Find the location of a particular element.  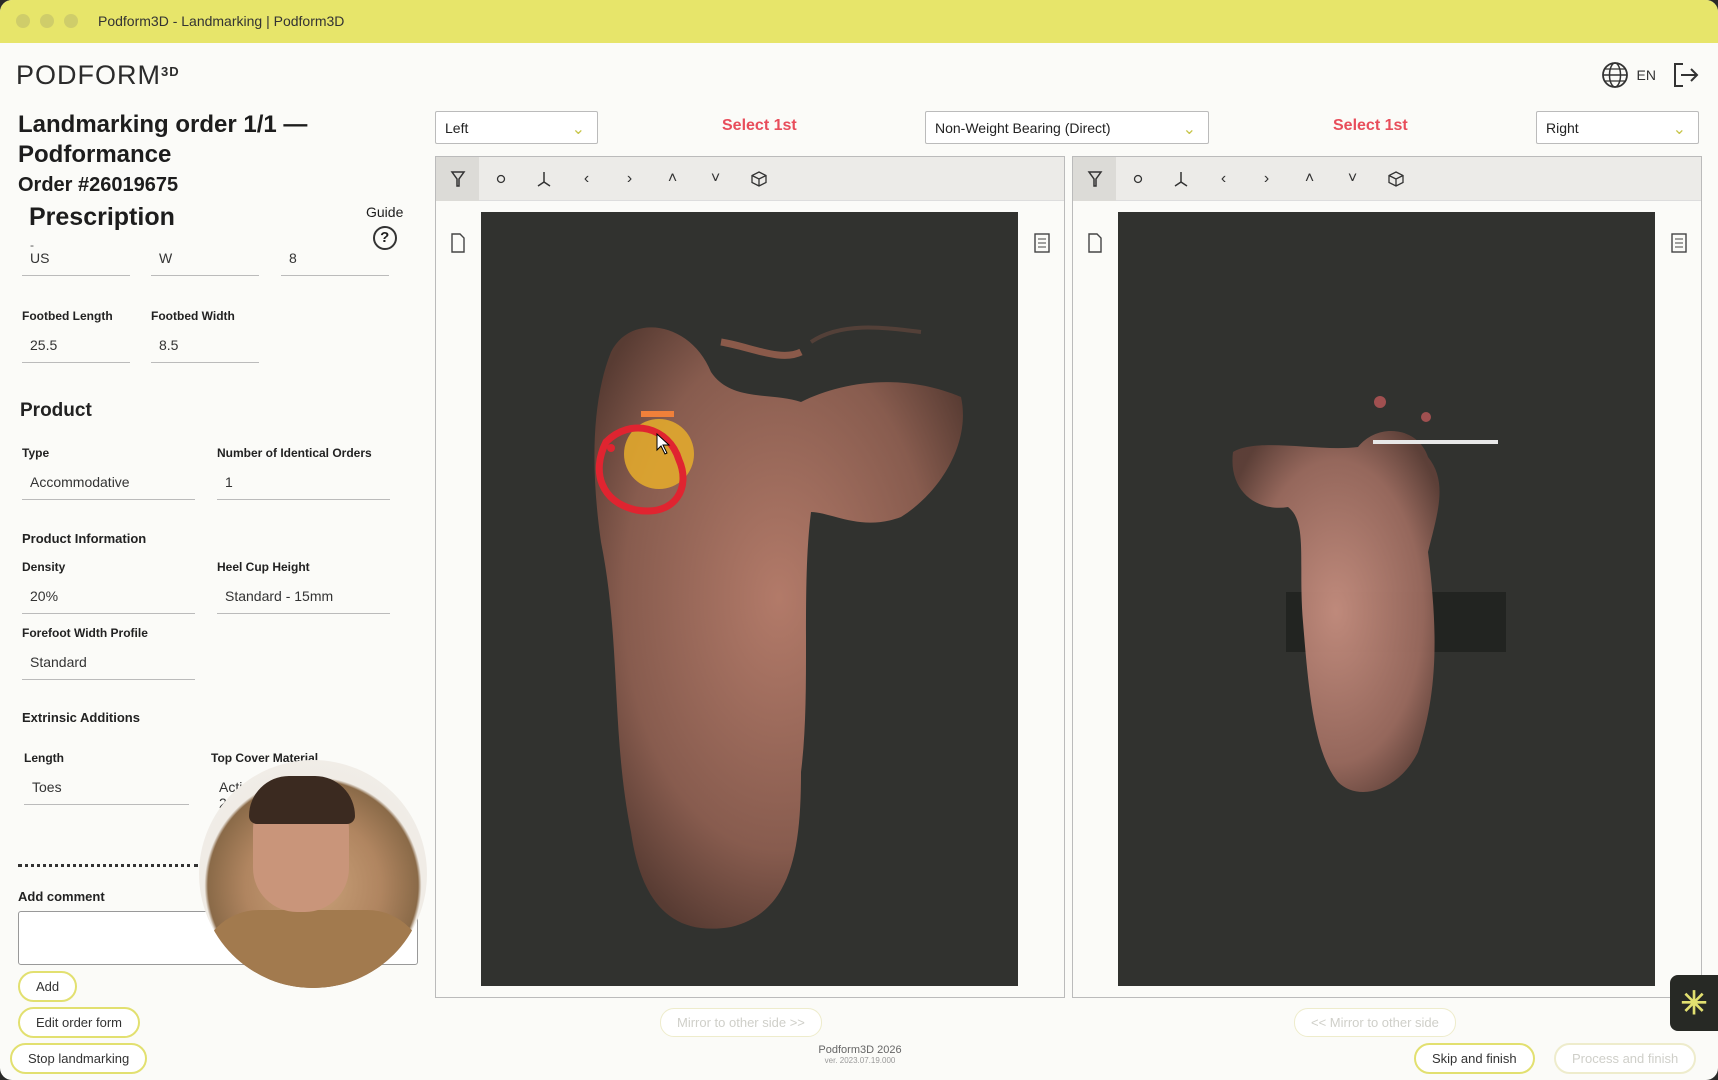

header-actions: EN is located at coordinates (1650, 75).